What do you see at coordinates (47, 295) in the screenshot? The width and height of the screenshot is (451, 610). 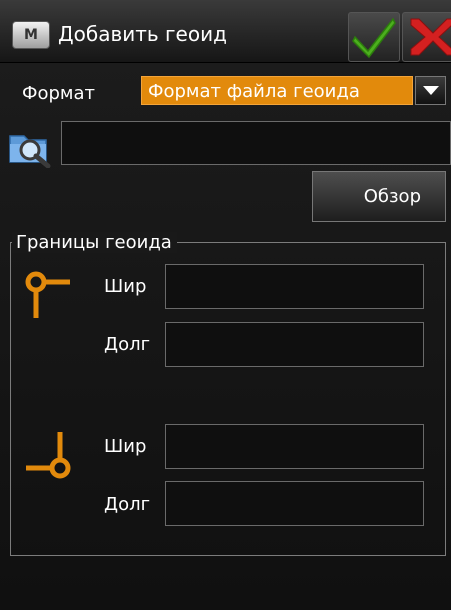 I see `top-left-corner-icon` at bounding box center [47, 295].